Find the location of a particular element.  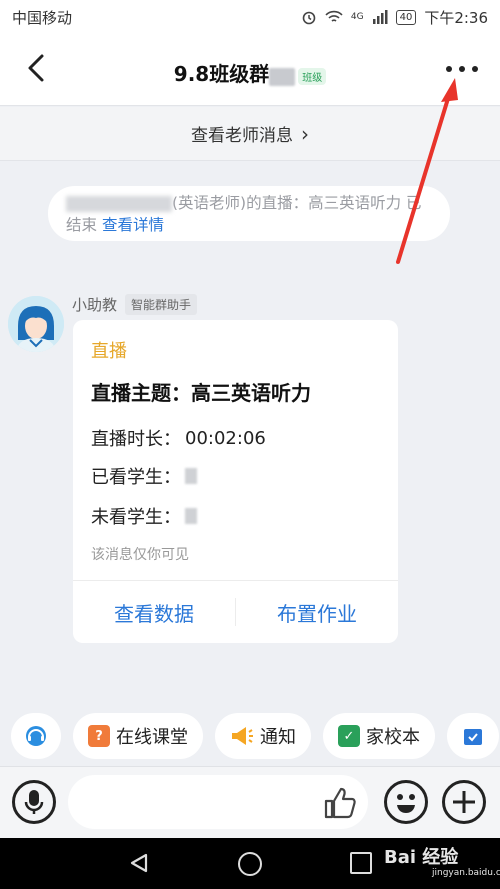

chat-header: 9.8班级群 班级 is located at coordinates (250, 70).